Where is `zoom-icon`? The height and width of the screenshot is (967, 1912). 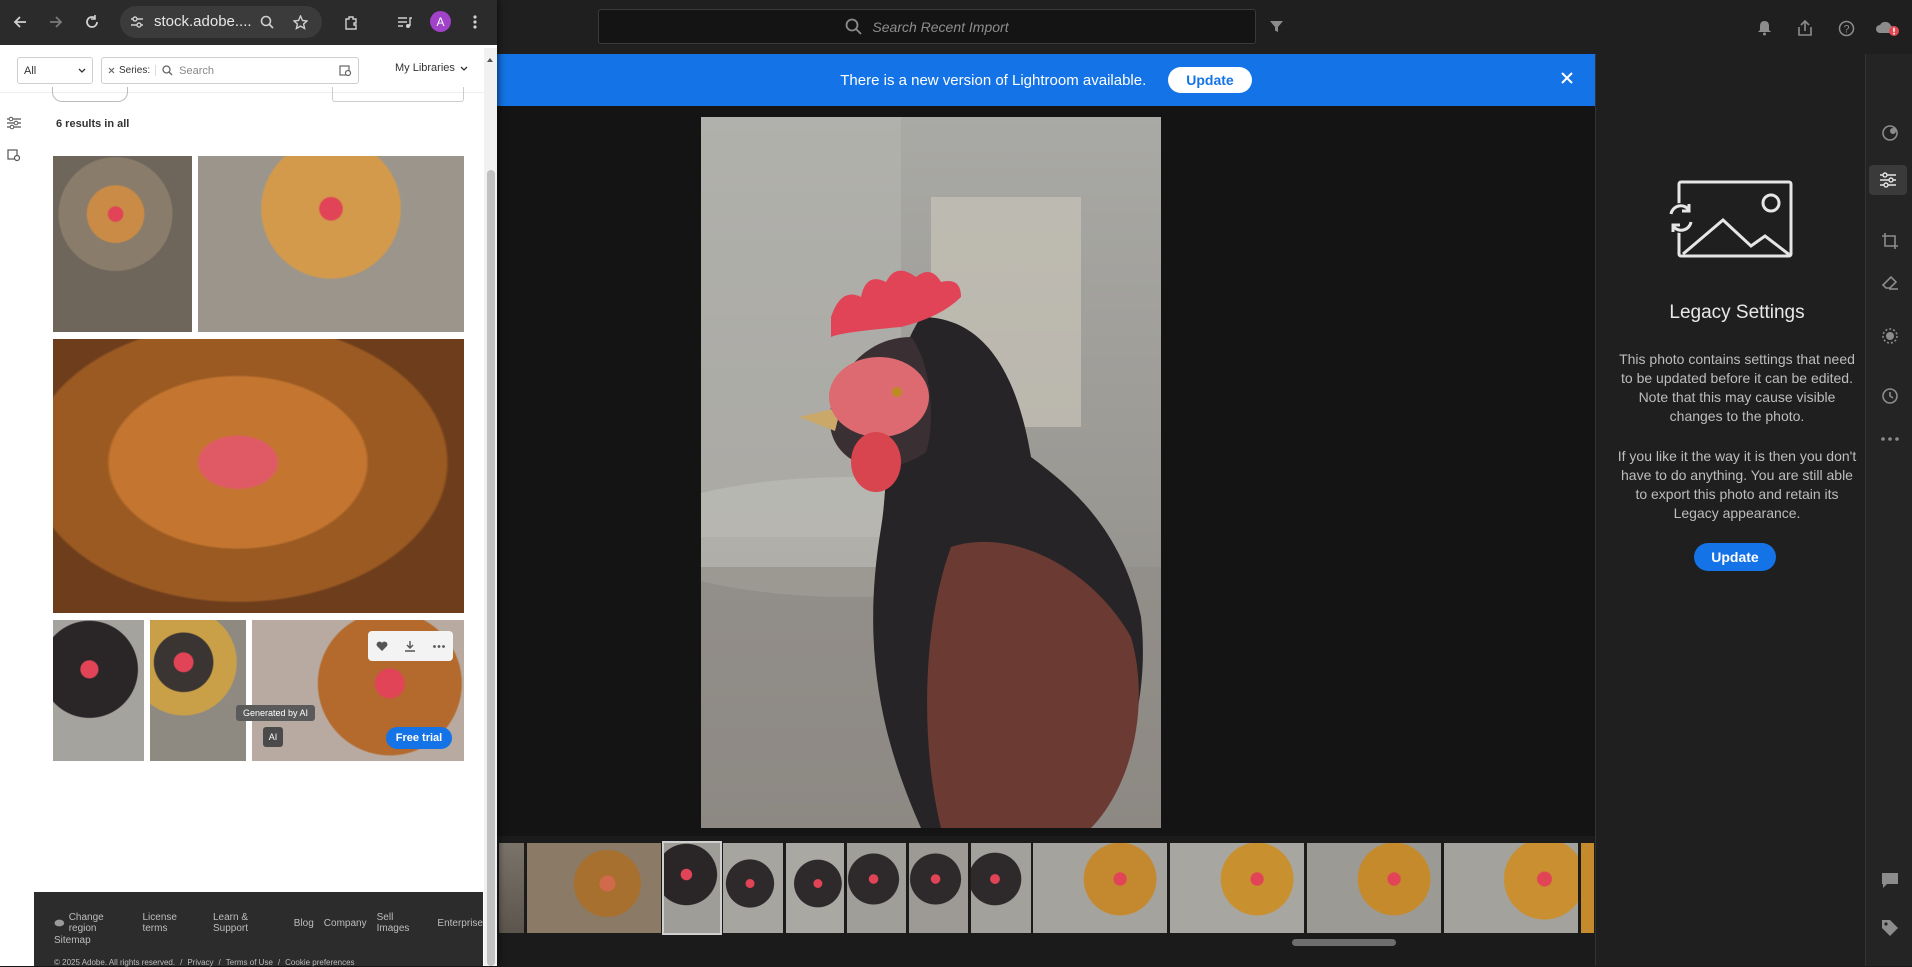
zoom-icon is located at coordinates (267, 22).